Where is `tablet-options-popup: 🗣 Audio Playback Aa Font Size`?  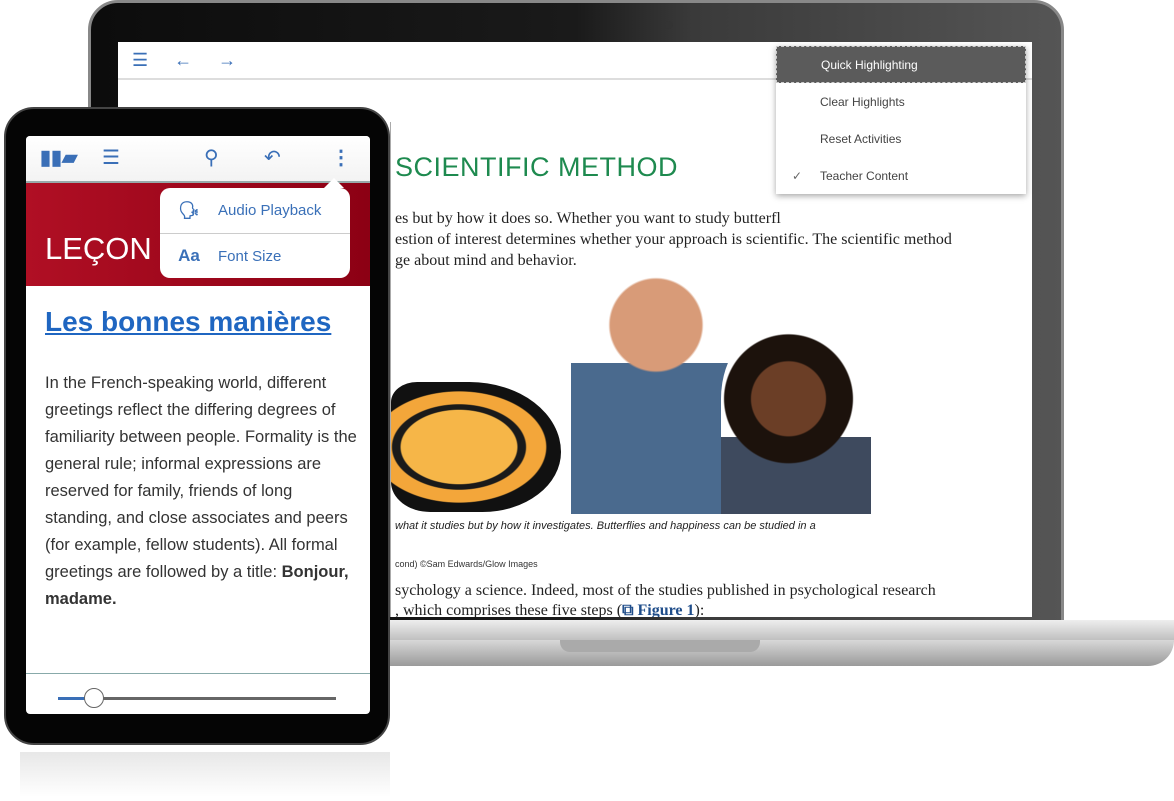
tablet-options-popup: 🗣 Audio Playback Aa Font Size is located at coordinates (255, 228).